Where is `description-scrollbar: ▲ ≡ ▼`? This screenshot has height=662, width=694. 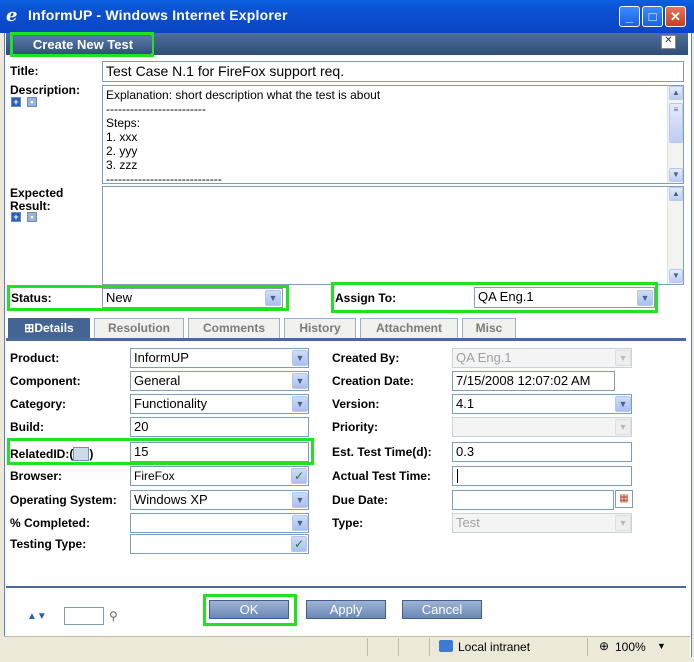
description-scrollbar: ▲ ≡ ▼ is located at coordinates (675, 134).